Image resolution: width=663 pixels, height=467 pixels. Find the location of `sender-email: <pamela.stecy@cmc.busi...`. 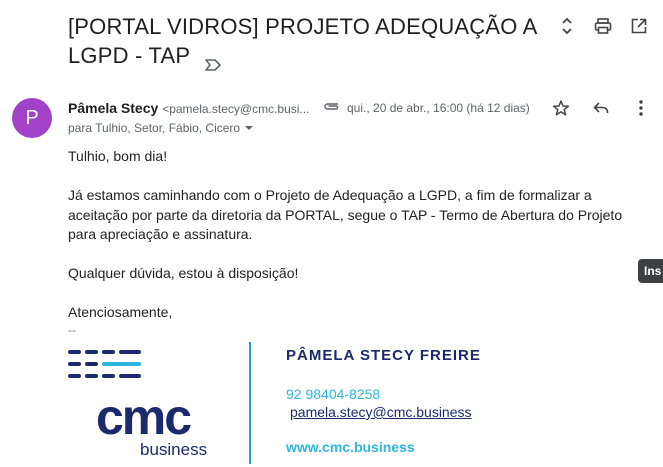

sender-email: <pamela.stecy@cmc.busi... is located at coordinates (236, 109).